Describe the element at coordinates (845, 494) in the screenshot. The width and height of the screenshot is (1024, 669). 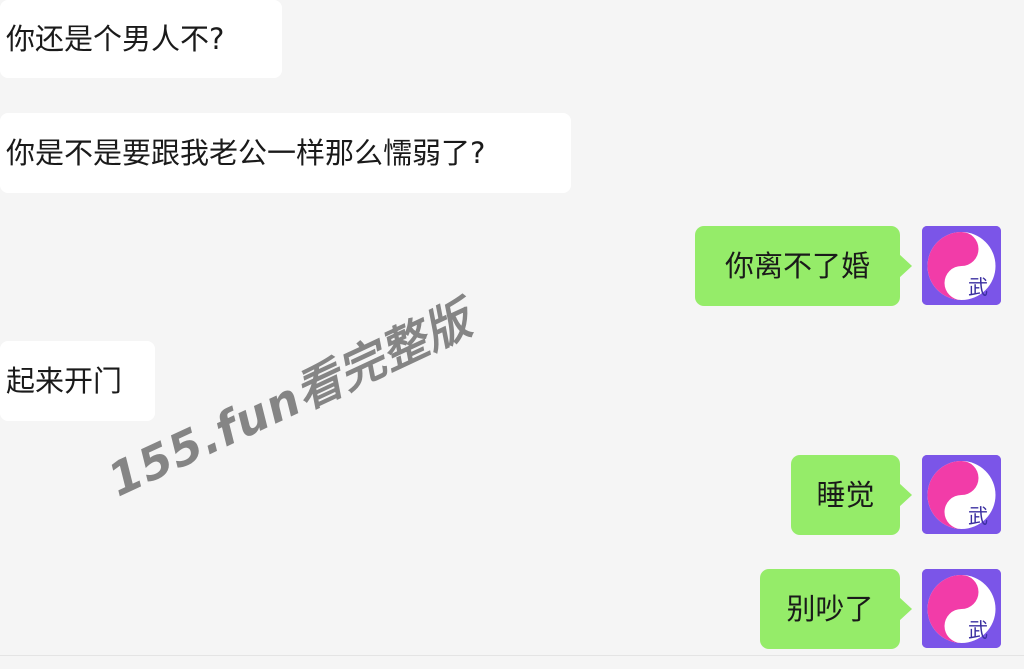
I see `message-text: 睡觉` at that location.